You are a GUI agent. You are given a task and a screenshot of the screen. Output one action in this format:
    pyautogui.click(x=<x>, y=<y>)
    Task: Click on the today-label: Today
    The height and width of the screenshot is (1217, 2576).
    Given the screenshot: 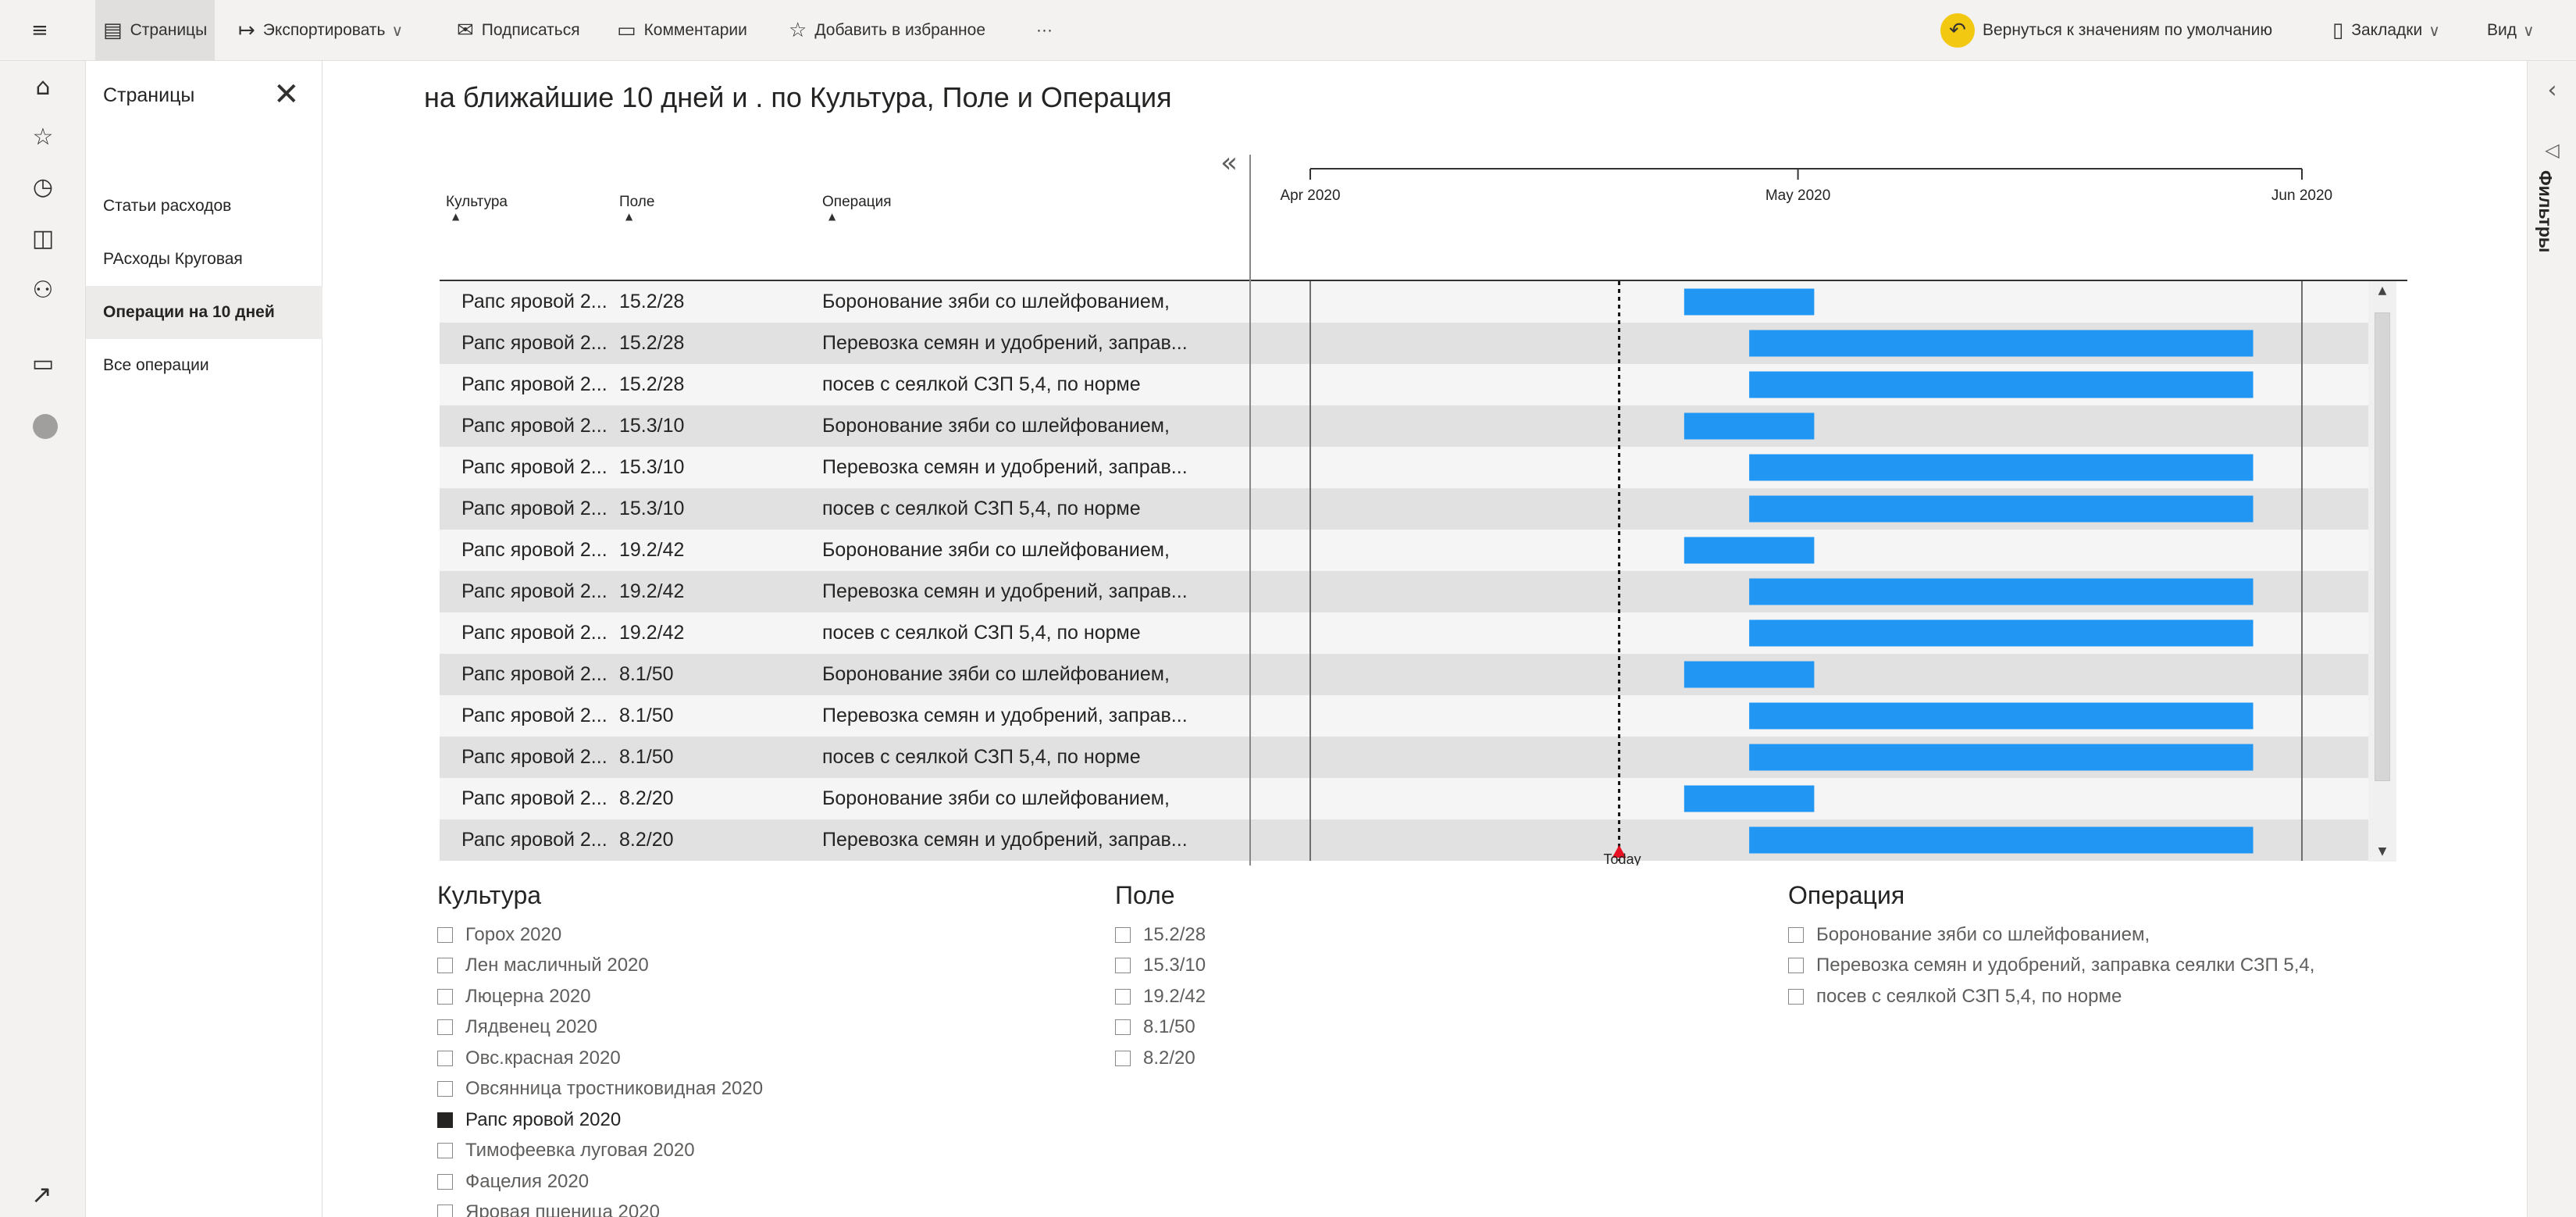 What is the action you would take?
    pyautogui.click(x=1622, y=858)
    